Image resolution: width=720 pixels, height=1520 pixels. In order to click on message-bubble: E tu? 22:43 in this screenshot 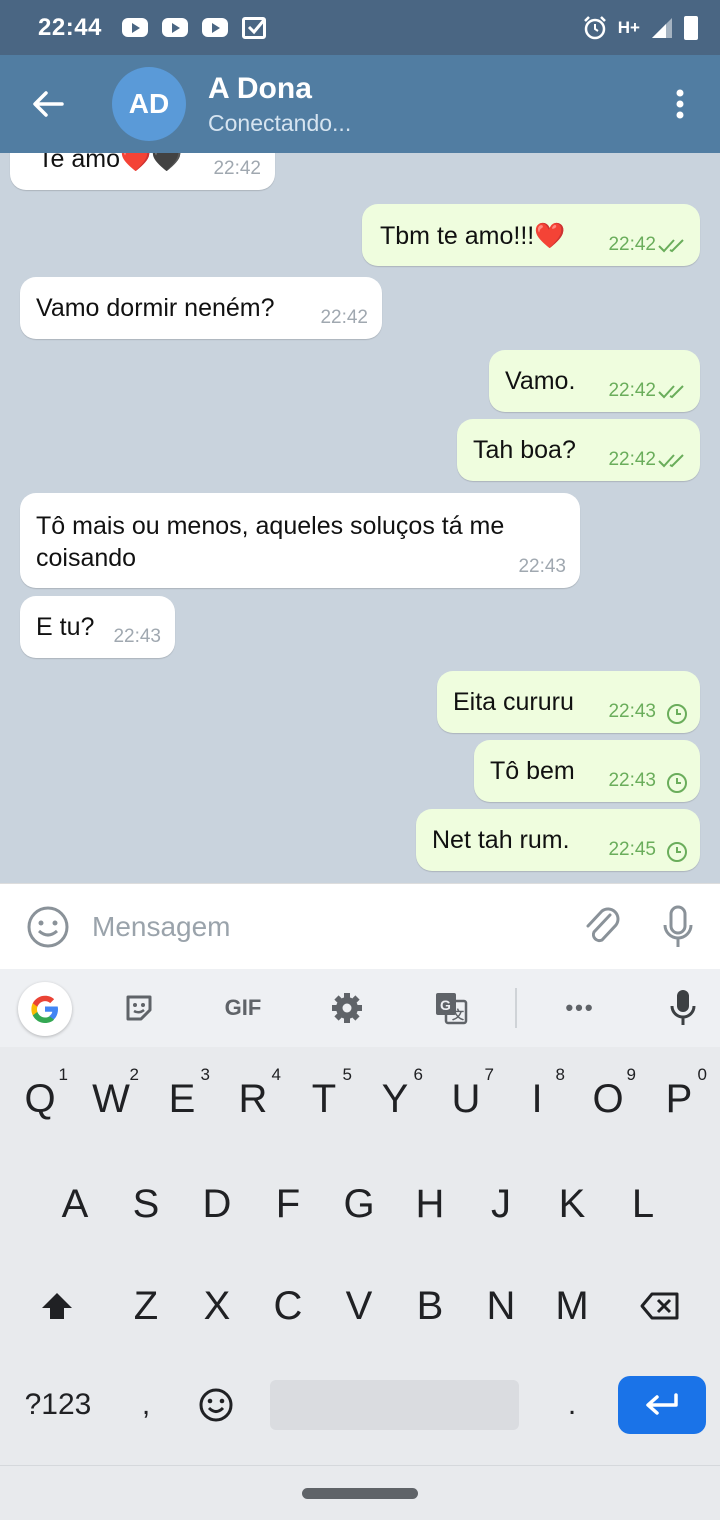, I will do `click(97, 627)`.